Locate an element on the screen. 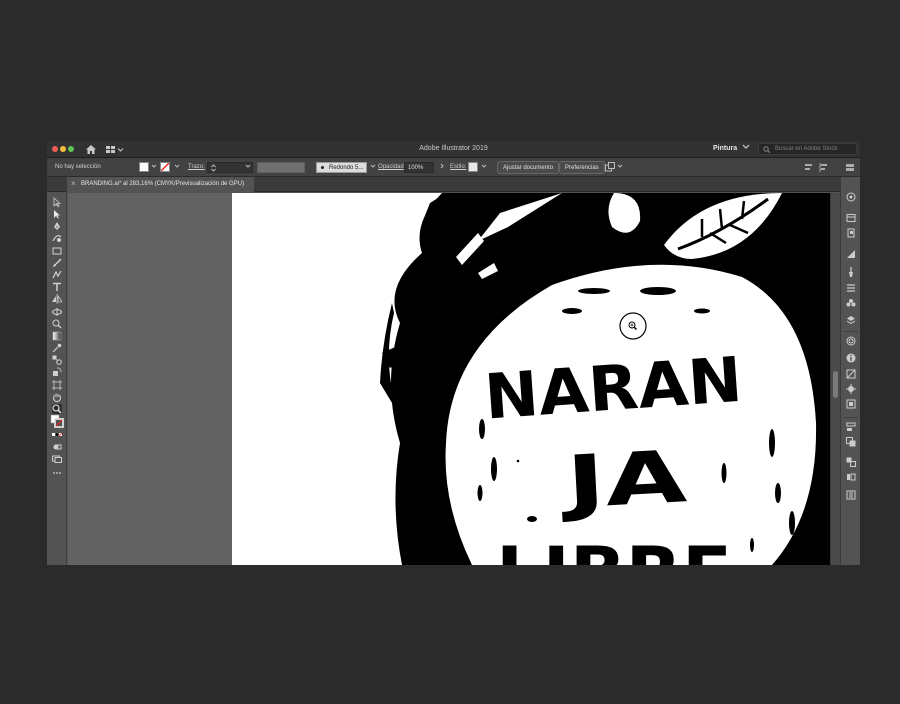 The height and width of the screenshot is (704, 900). stroke-swatch is located at coordinates (165, 167).